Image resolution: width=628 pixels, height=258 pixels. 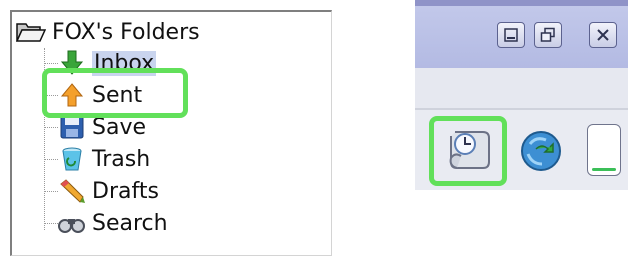 I want to click on status-indicator, so click(x=604, y=150).